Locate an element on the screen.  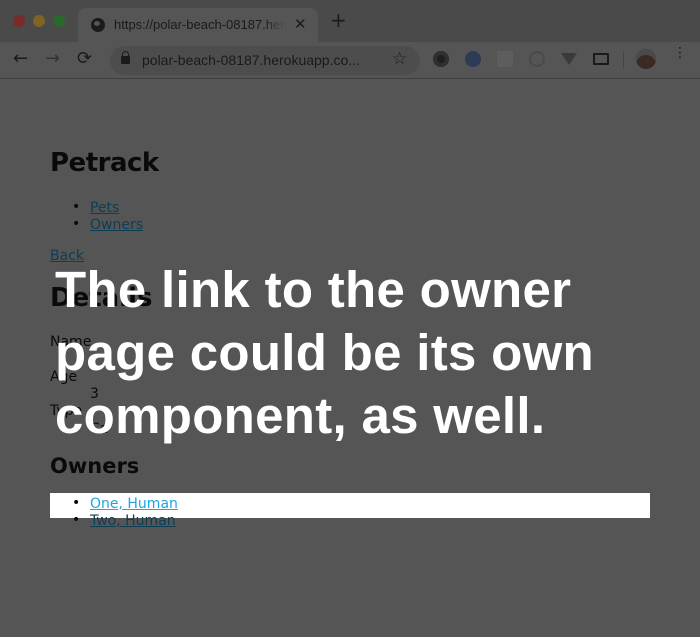
window-close-button is located at coordinates (19, 21).